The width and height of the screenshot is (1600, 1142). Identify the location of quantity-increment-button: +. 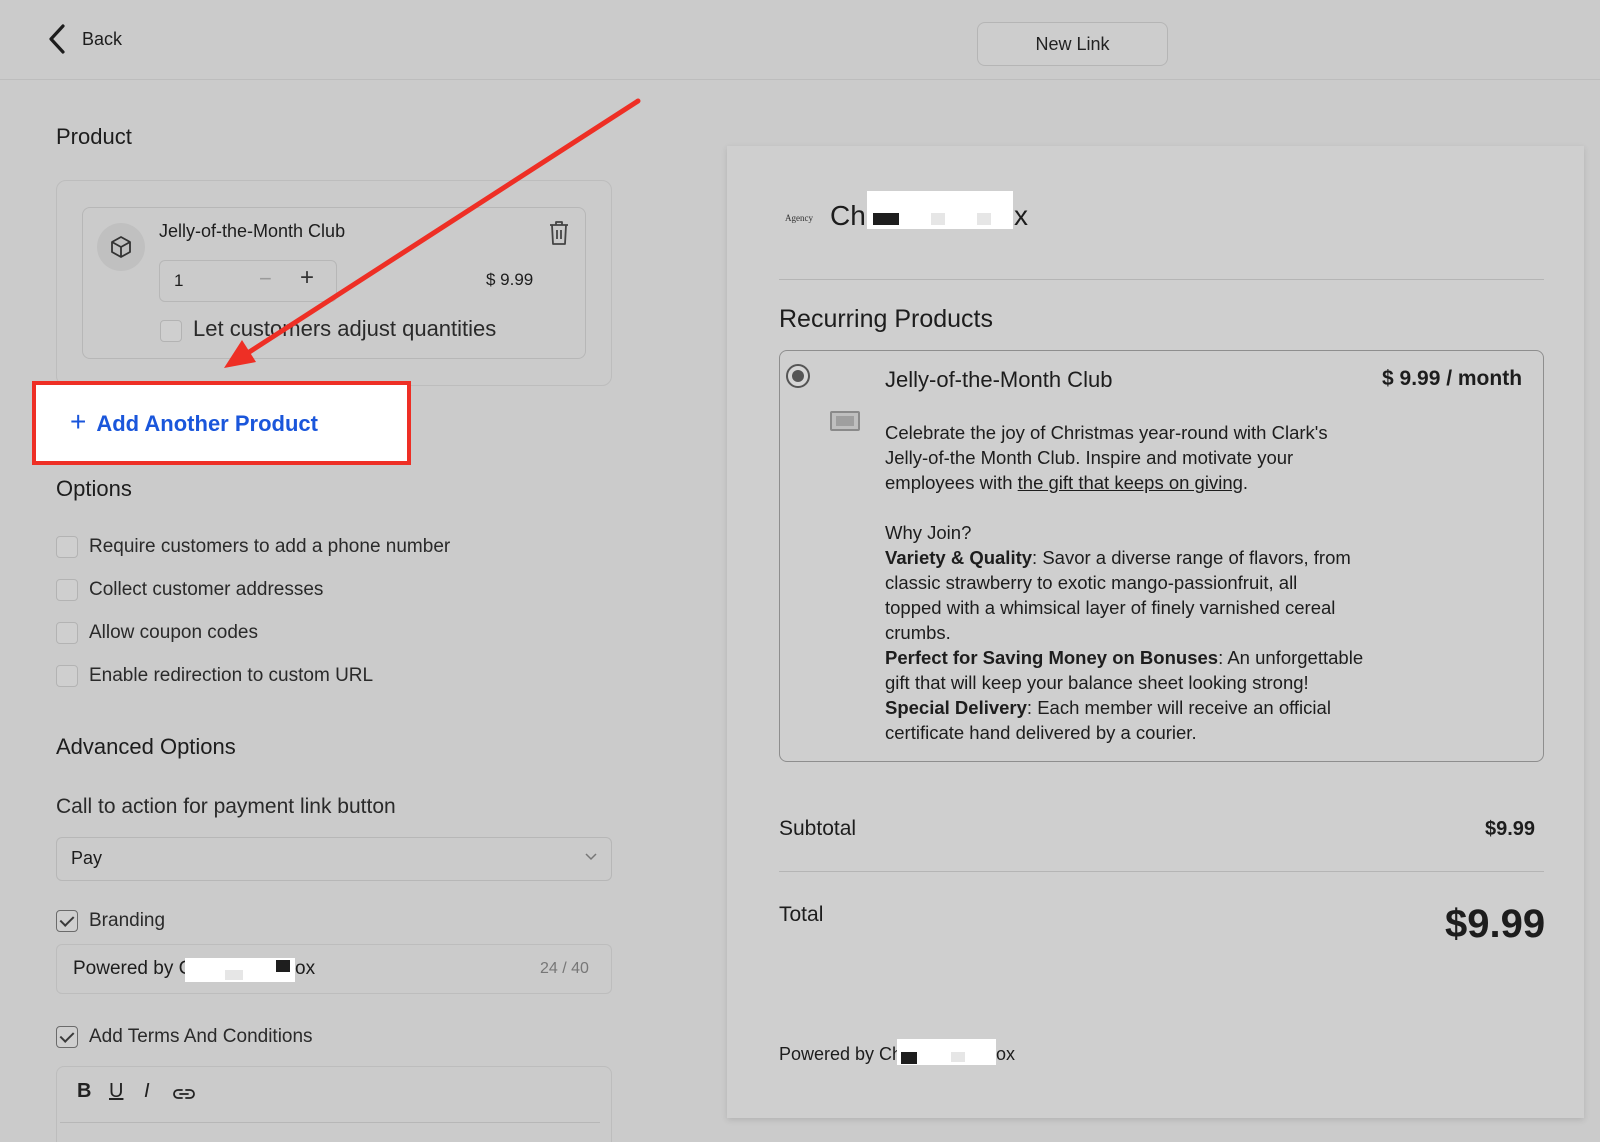
(307, 278).